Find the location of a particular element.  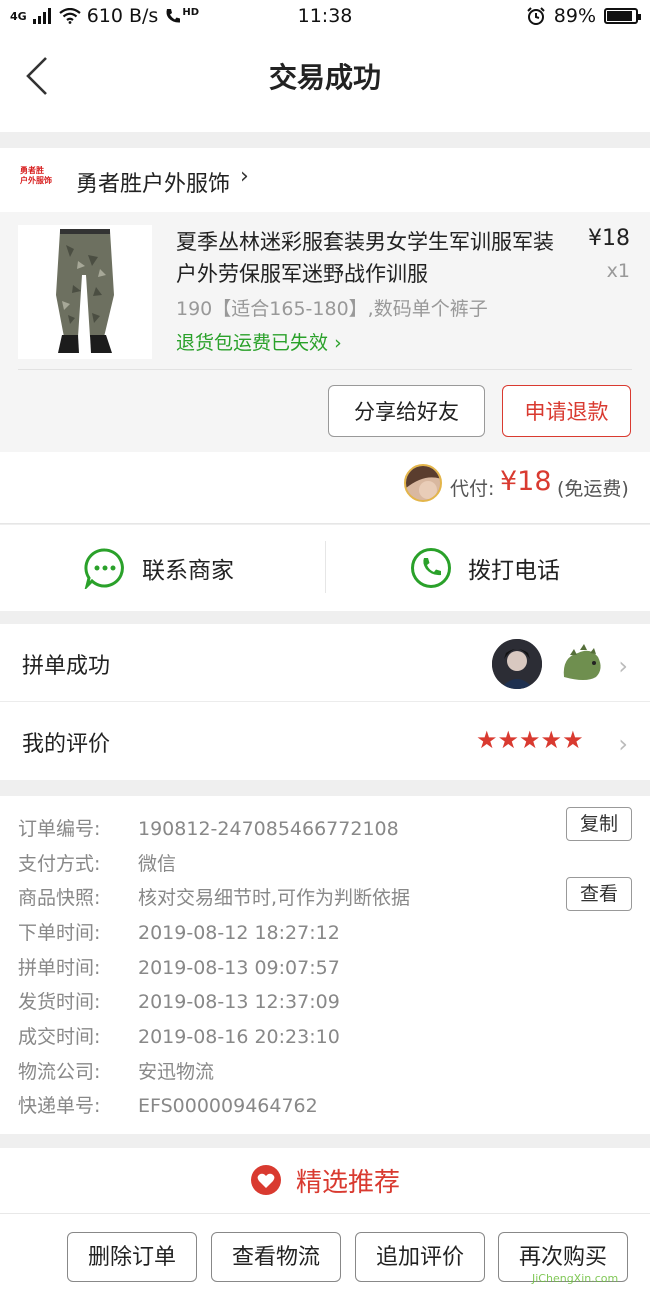

contact-bar: 联系商家 拨打电话 is located at coordinates (325, 568).